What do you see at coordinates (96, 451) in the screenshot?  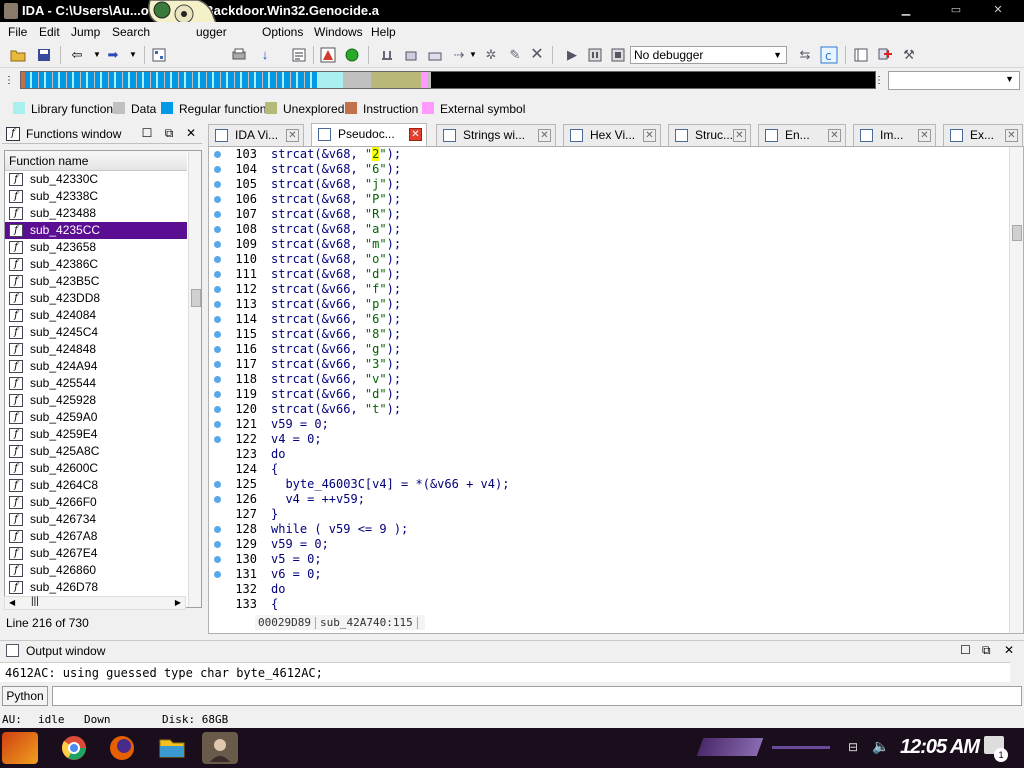 I see `function-row: f sub_425A8C` at bounding box center [96, 451].